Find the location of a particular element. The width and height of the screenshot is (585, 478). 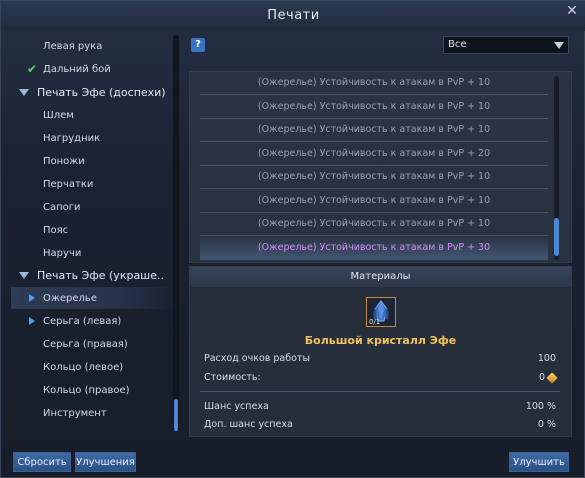

cost-value-wrap: 0 is located at coordinates (548, 377).